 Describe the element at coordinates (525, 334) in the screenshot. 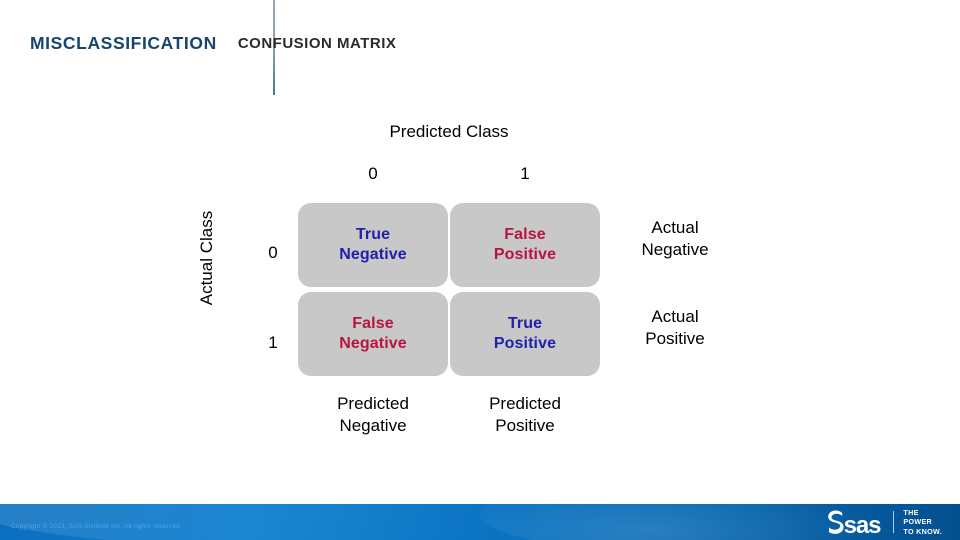

I see `matrix-cell-true-positive: True Positive` at that location.